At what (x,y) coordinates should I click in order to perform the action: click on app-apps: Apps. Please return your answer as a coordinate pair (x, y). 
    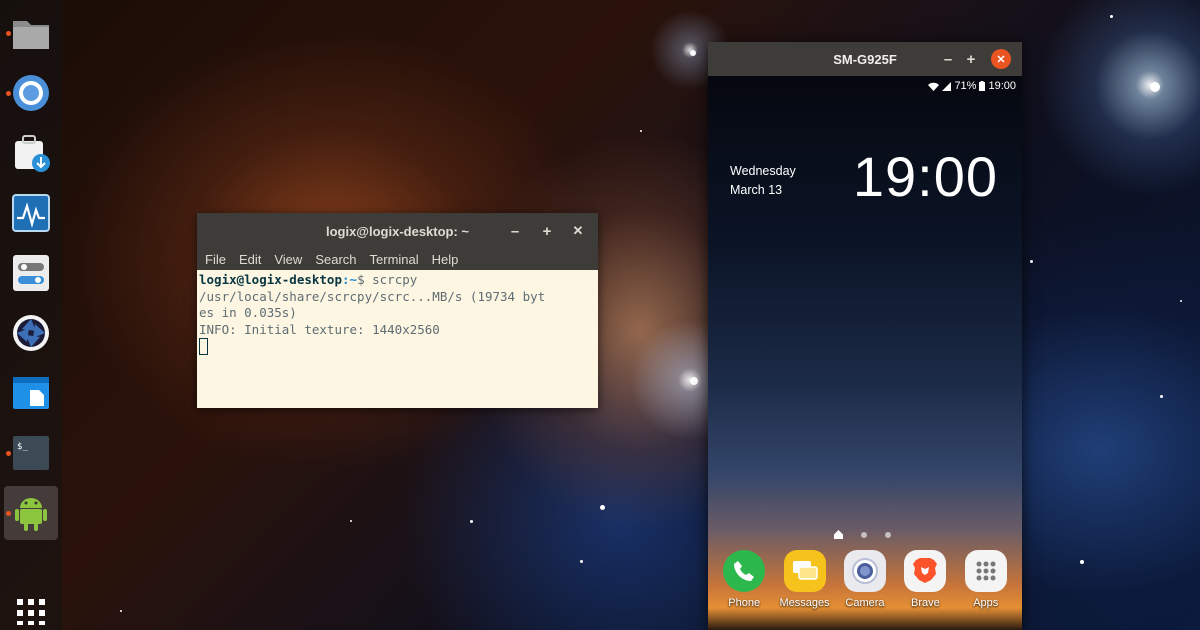
    Looking at the image, I should click on (986, 579).